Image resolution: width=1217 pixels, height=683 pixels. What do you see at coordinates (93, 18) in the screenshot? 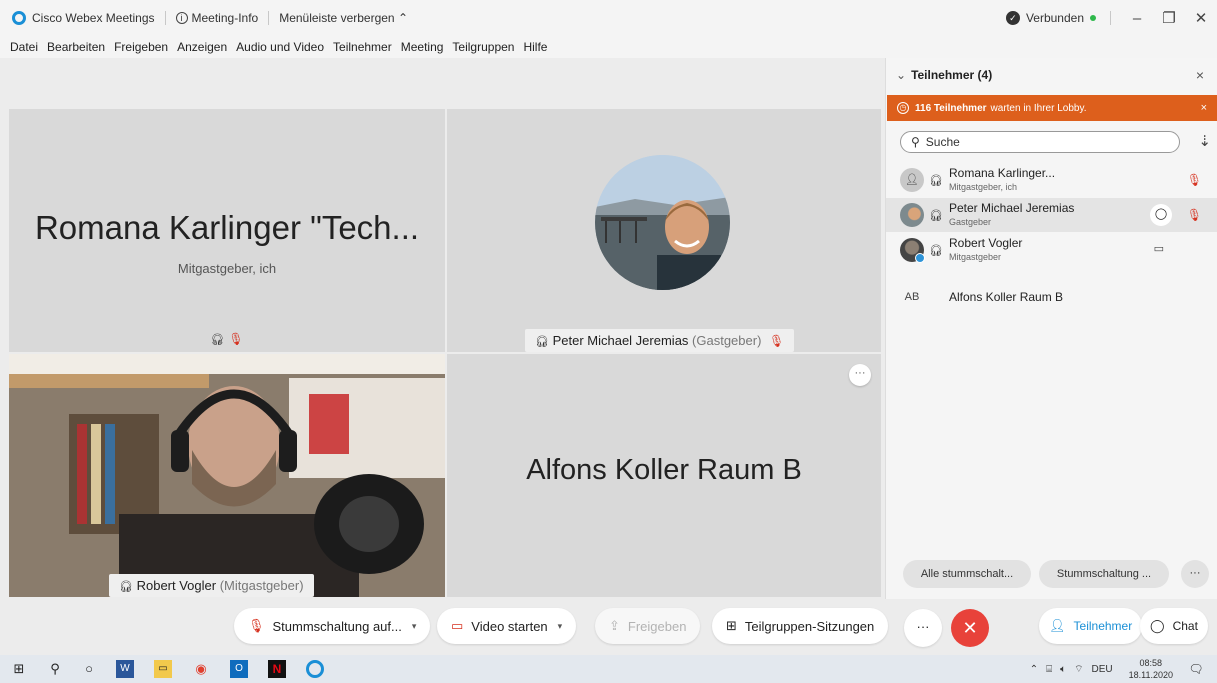
I see `app-title: Cisco Webex Meetings` at bounding box center [93, 18].